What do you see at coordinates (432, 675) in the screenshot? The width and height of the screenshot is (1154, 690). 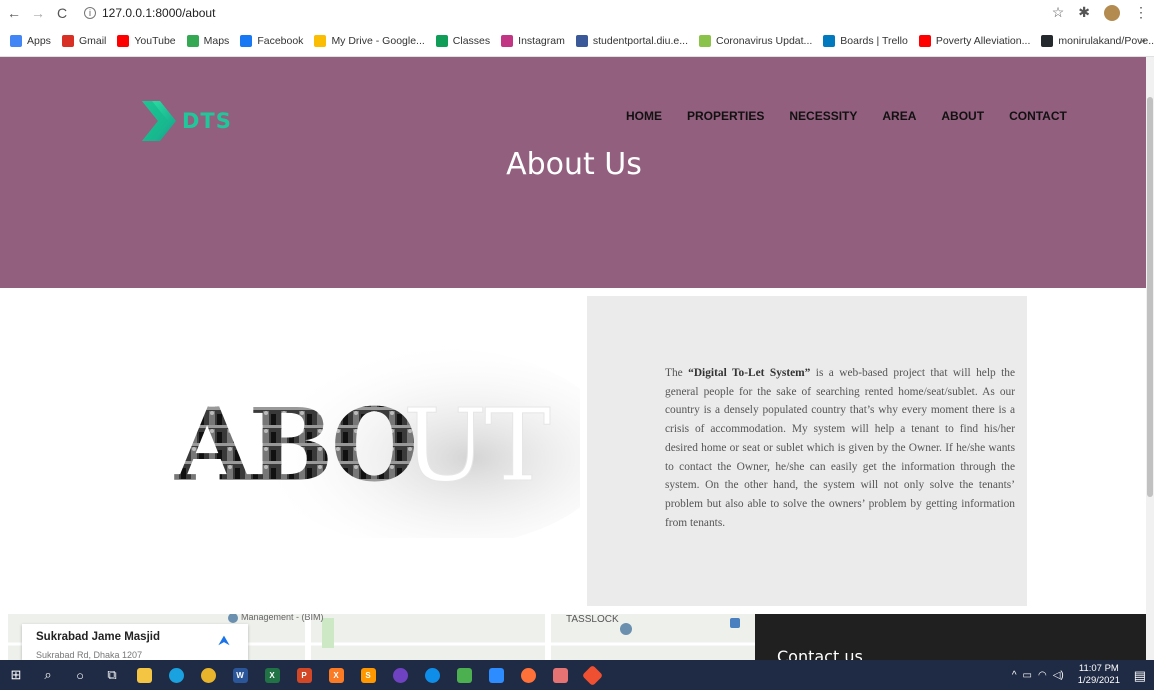 I see `teamviewer-icon` at bounding box center [432, 675].